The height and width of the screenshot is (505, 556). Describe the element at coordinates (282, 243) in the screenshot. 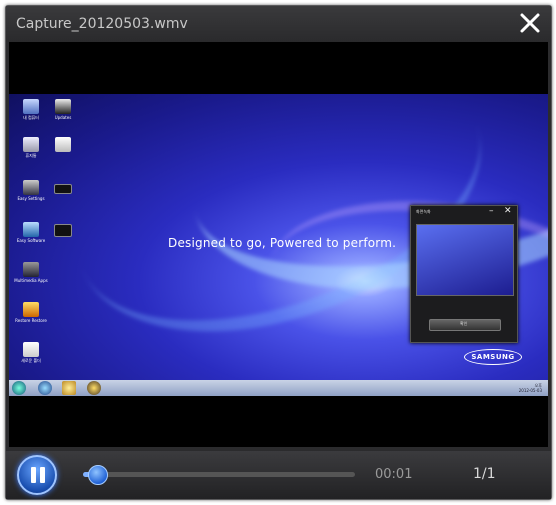

I see `video-tagline: Designed to go, Powered to perform.` at that location.